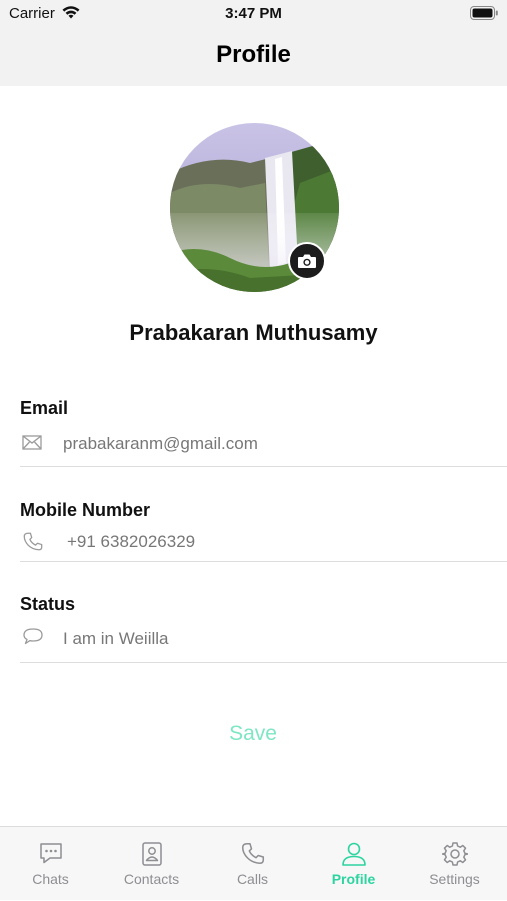  Describe the element at coordinates (151, 879) in the screenshot. I see `tab-label-contacts: Contacts` at that location.